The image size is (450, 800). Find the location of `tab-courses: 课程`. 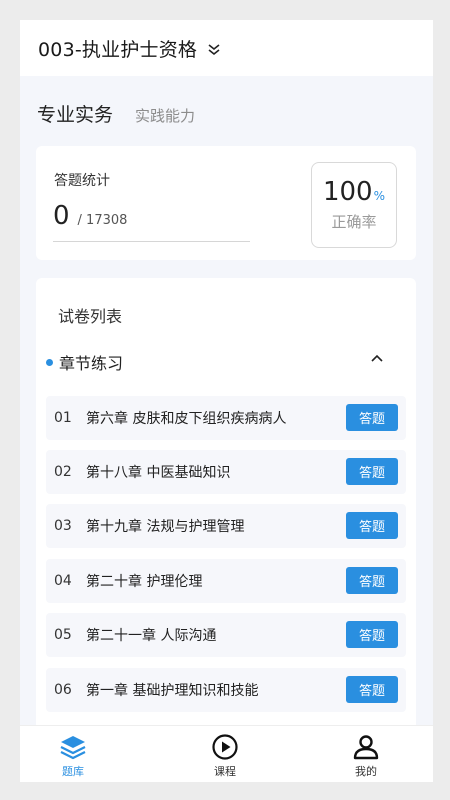

tab-courses: 课程 is located at coordinates (225, 754).